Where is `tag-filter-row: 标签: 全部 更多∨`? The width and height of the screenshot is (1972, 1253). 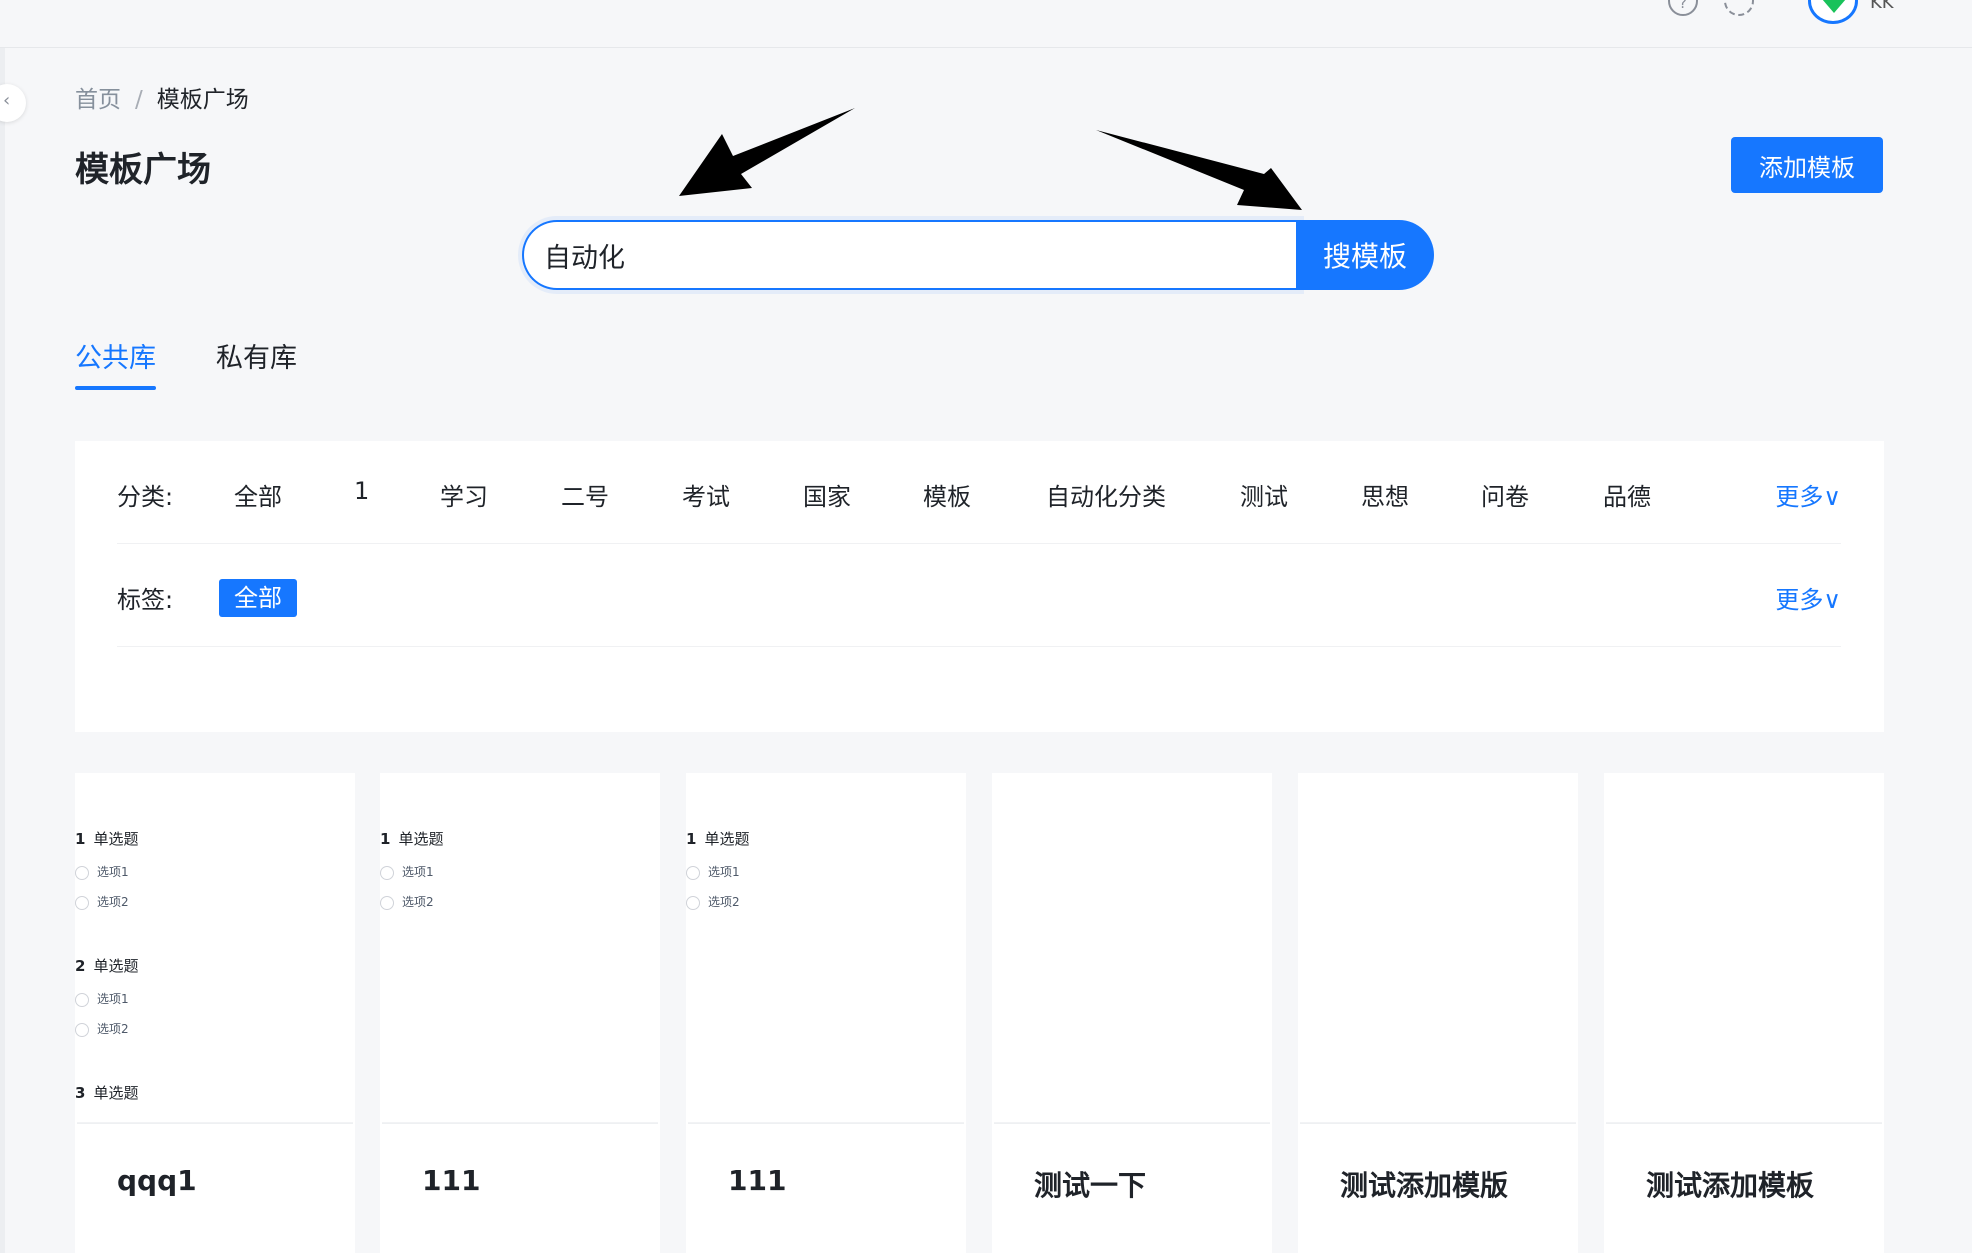
tag-filter-row: 标签: 全部 更多∨ is located at coordinates (979, 595).